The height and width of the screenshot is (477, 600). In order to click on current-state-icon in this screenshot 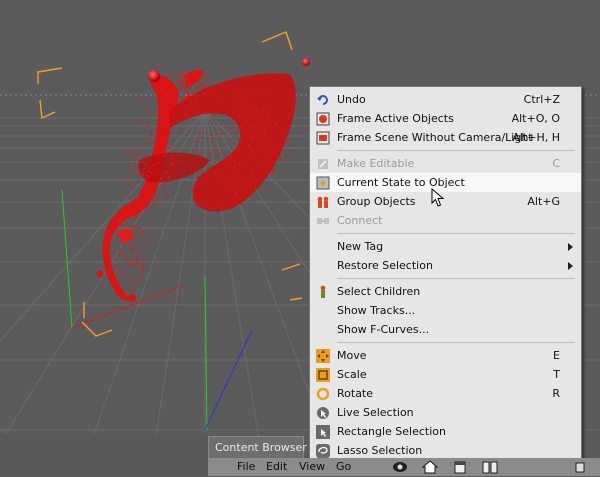, I will do `click(323, 183)`.